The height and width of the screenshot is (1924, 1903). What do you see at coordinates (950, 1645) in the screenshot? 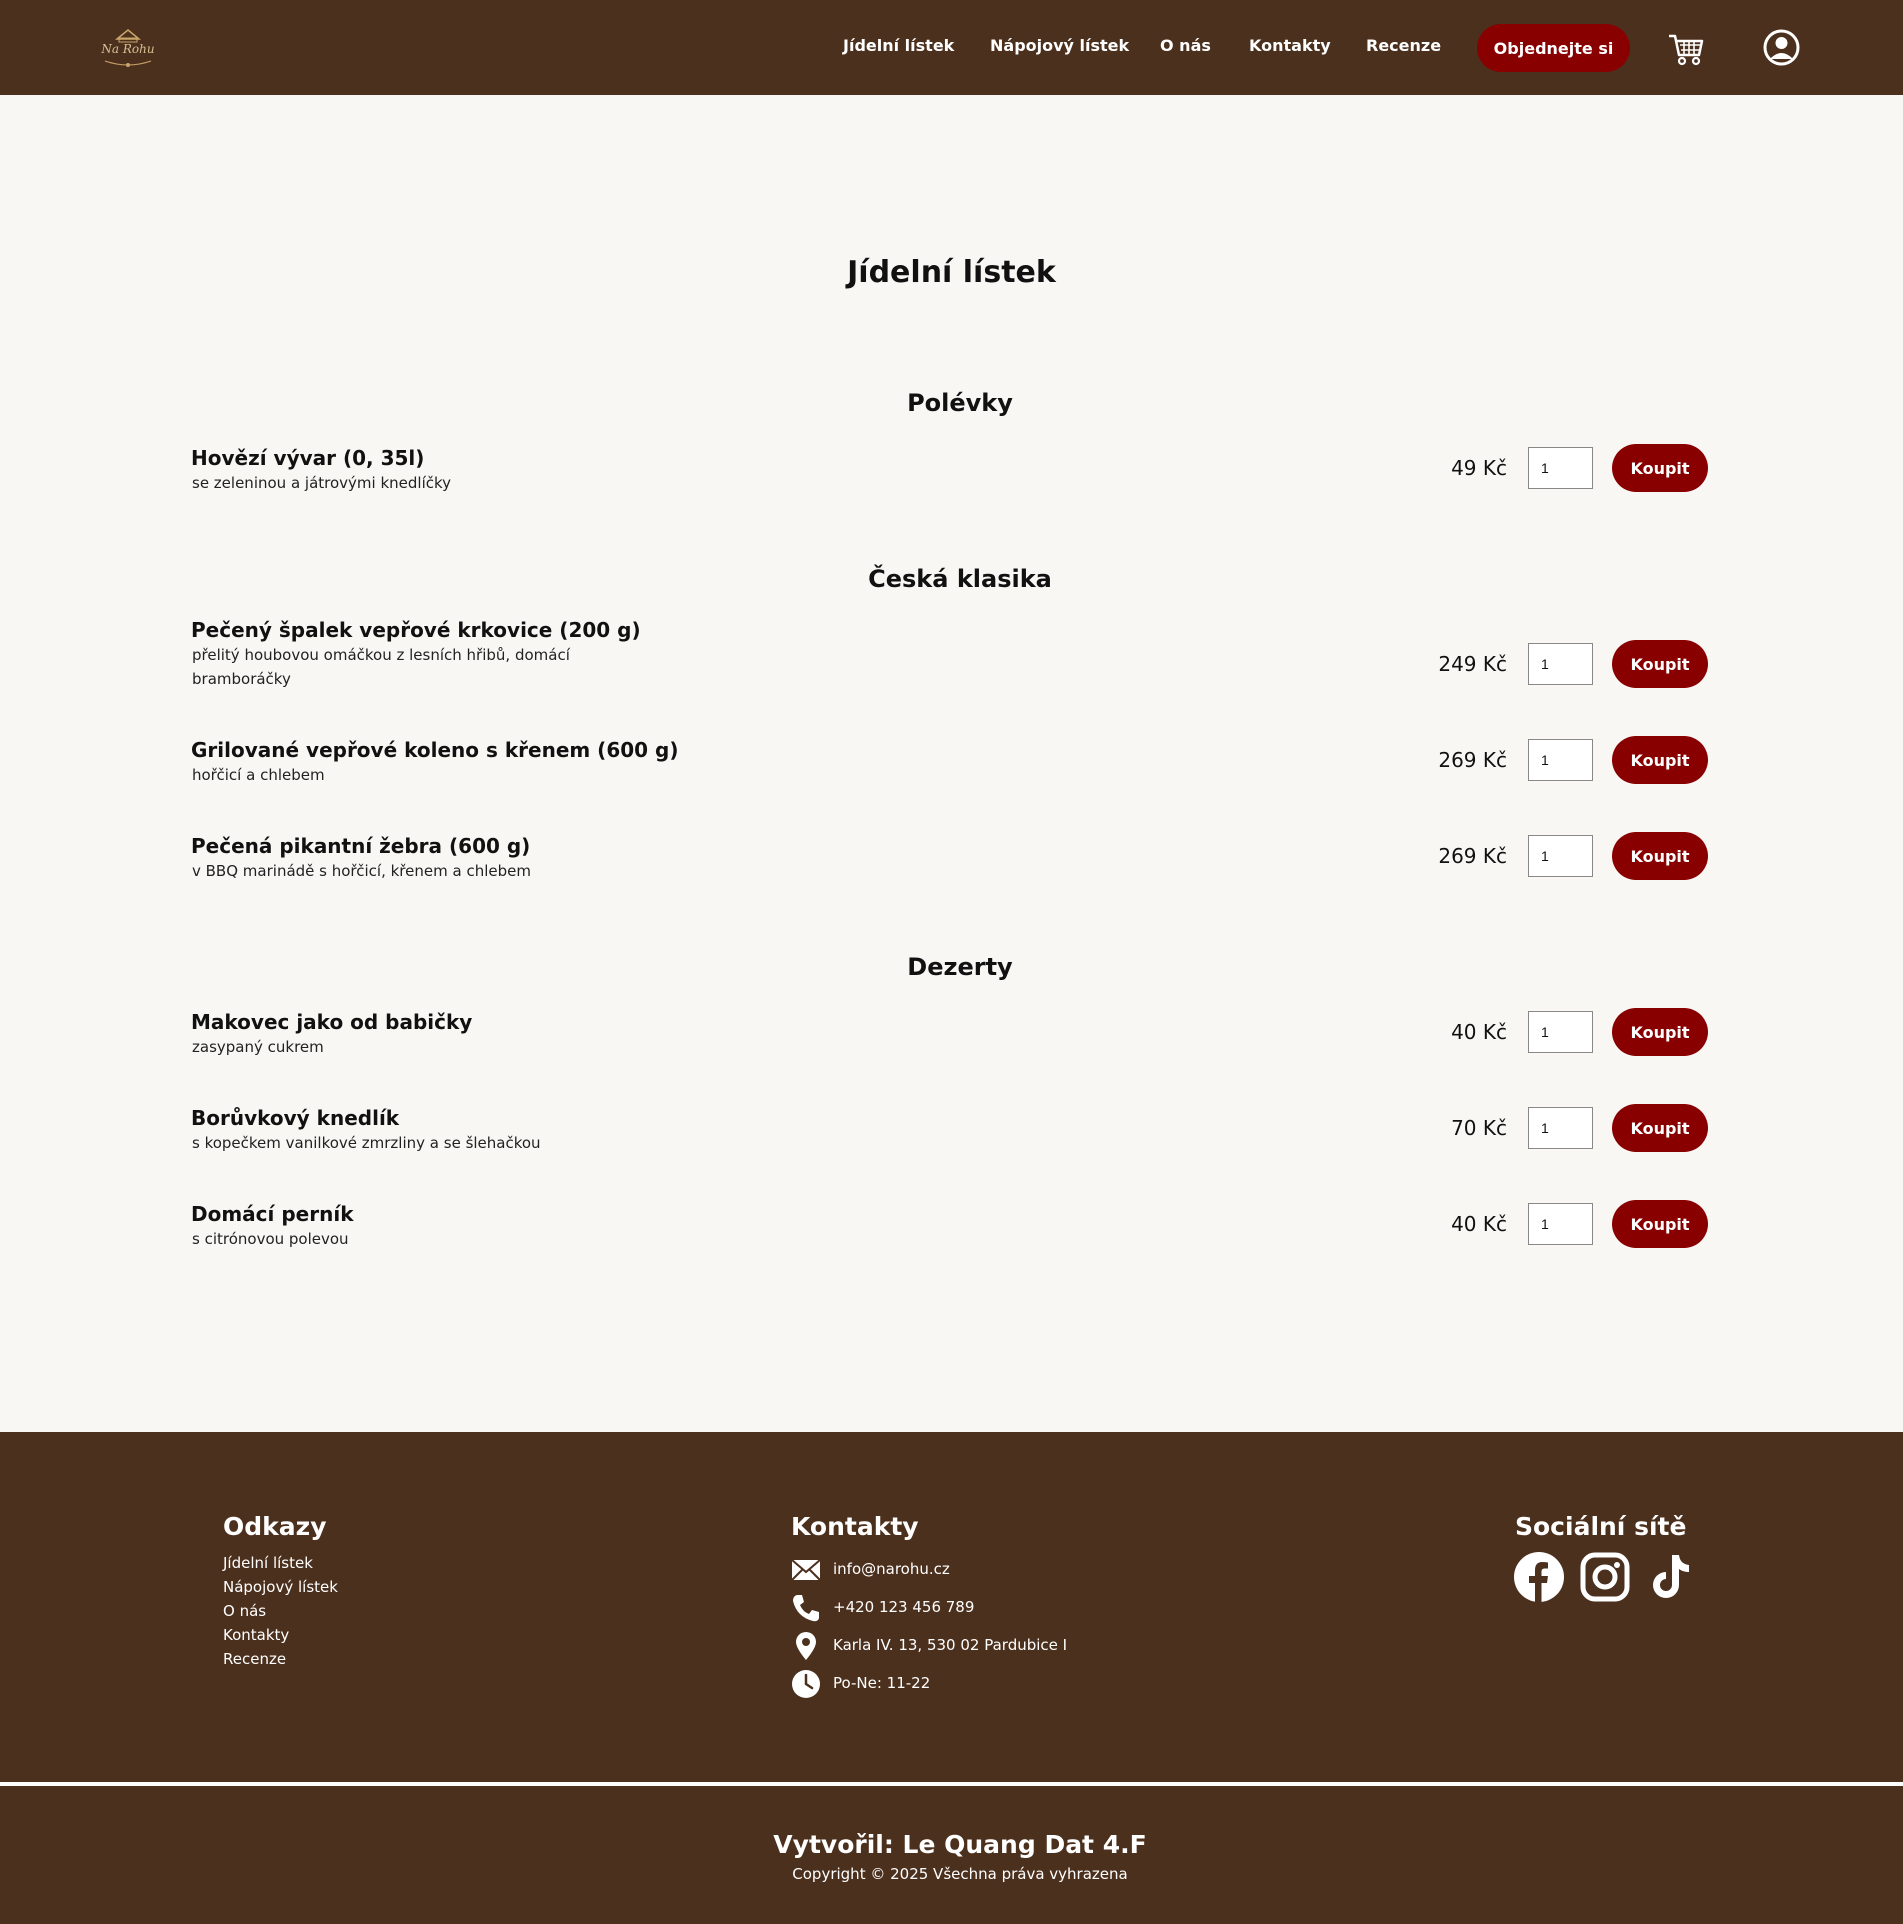
I see `contact-address-text: Karla IV. 13, 530 02 Pardubice I` at bounding box center [950, 1645].